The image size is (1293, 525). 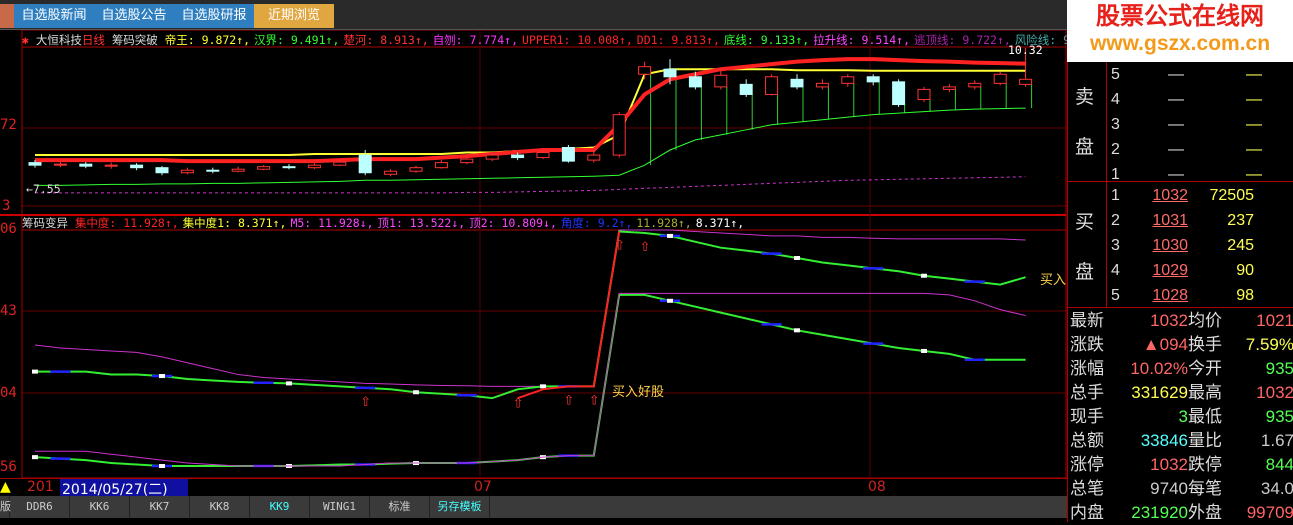 I want to click on legend-item: 8.371↑,, so click(x=720, y=223).